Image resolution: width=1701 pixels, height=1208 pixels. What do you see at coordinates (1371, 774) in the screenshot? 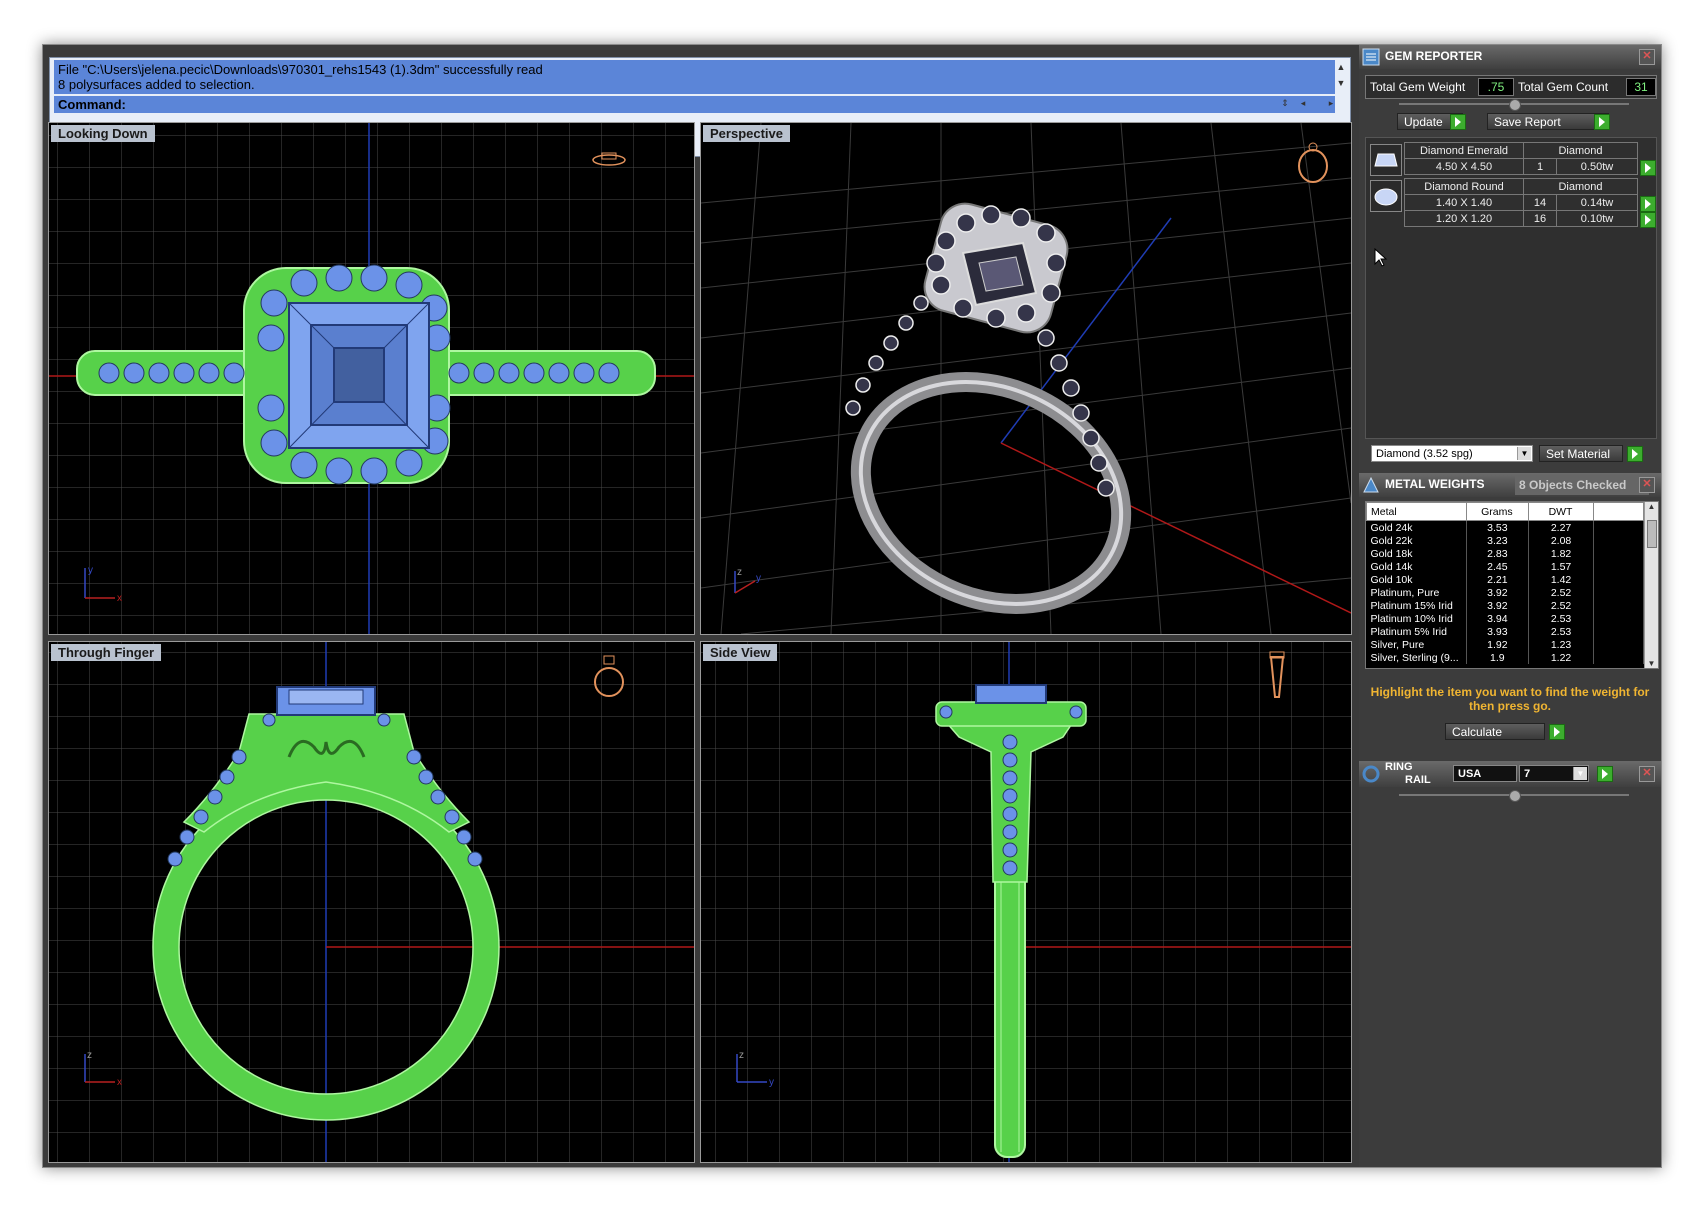
I see `ring-rail-icon` at bounding box center [1371, 774].